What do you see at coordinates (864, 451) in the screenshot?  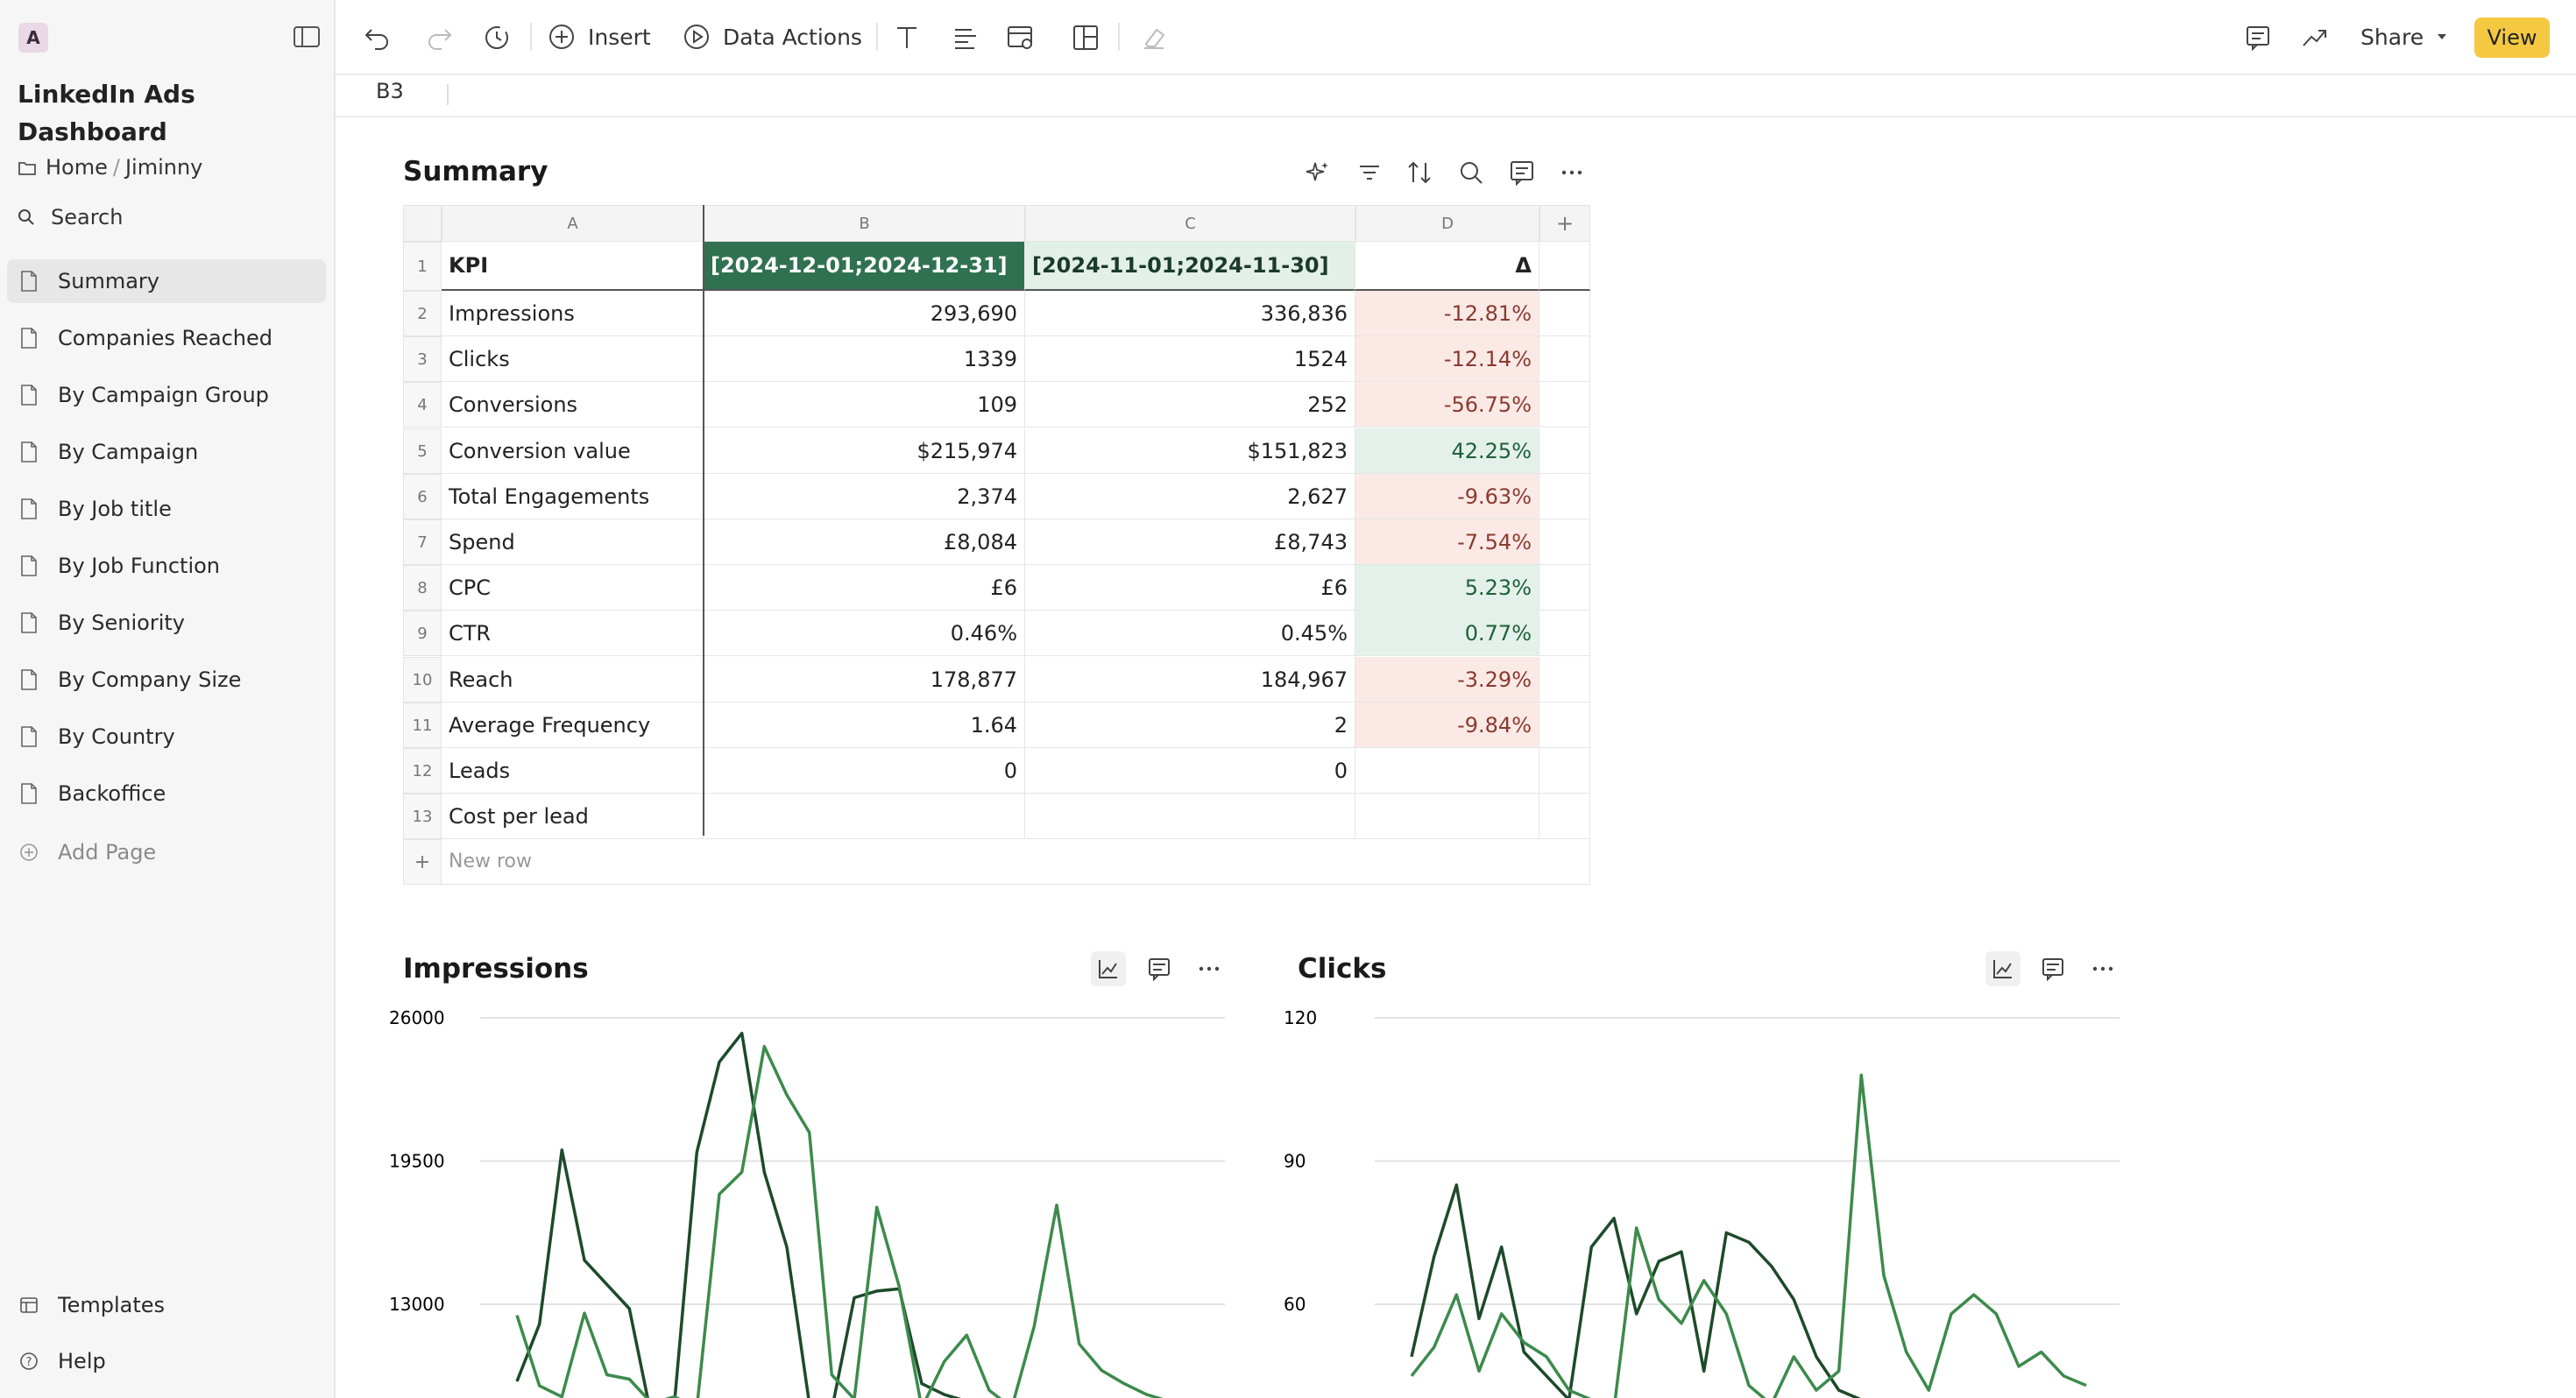 I see `current-value-cell: $215,974` at bounding box center [864, 451].